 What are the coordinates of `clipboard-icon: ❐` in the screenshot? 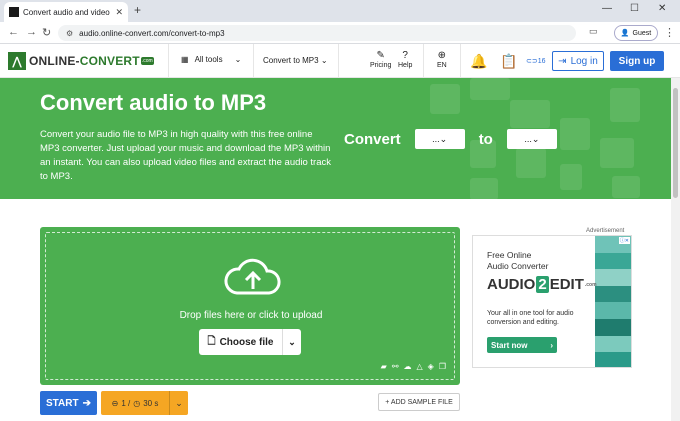 It's located at (442, 366).